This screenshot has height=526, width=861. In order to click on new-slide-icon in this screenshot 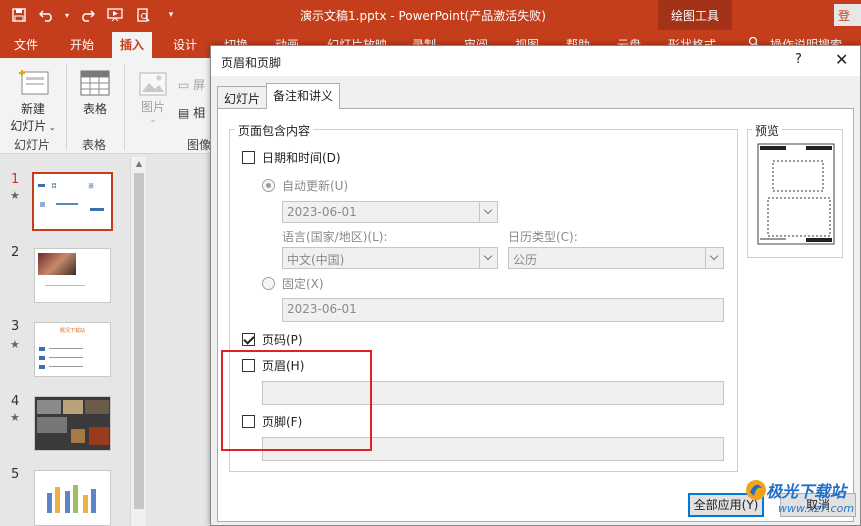, I will do `click(33, 82)`.